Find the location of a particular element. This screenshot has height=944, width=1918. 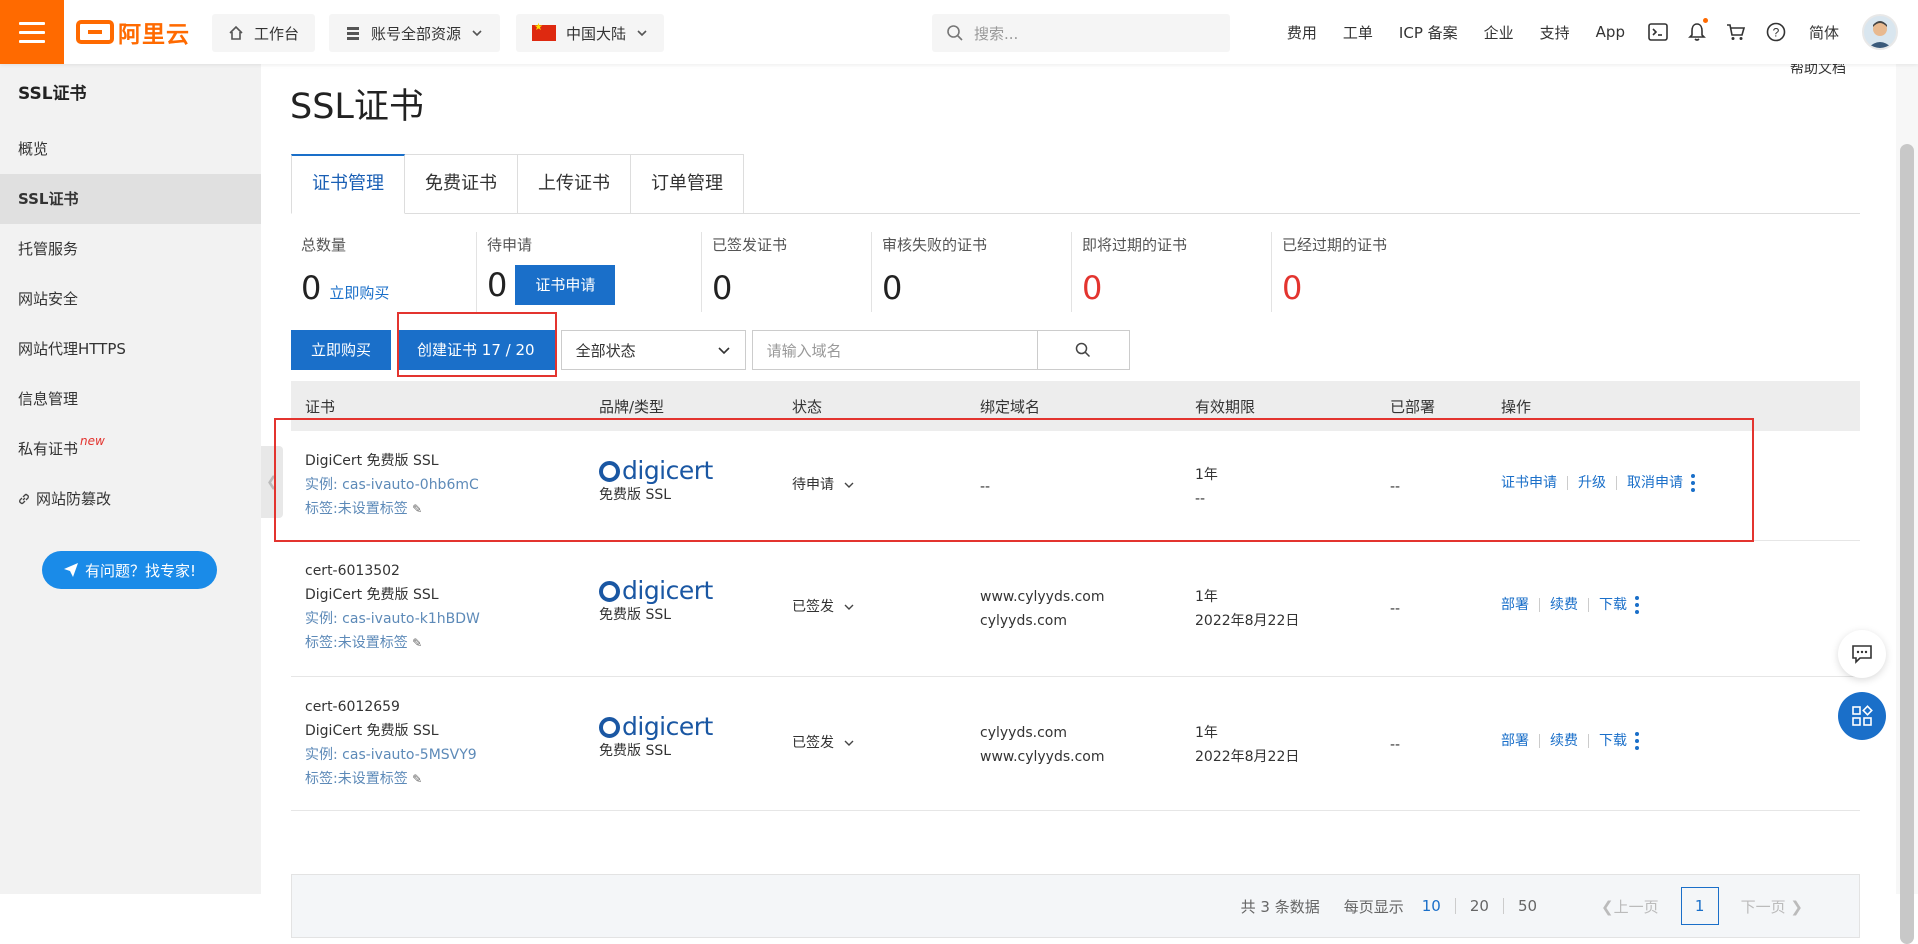

chevron-down-icon is located at coordinates (642, 33).